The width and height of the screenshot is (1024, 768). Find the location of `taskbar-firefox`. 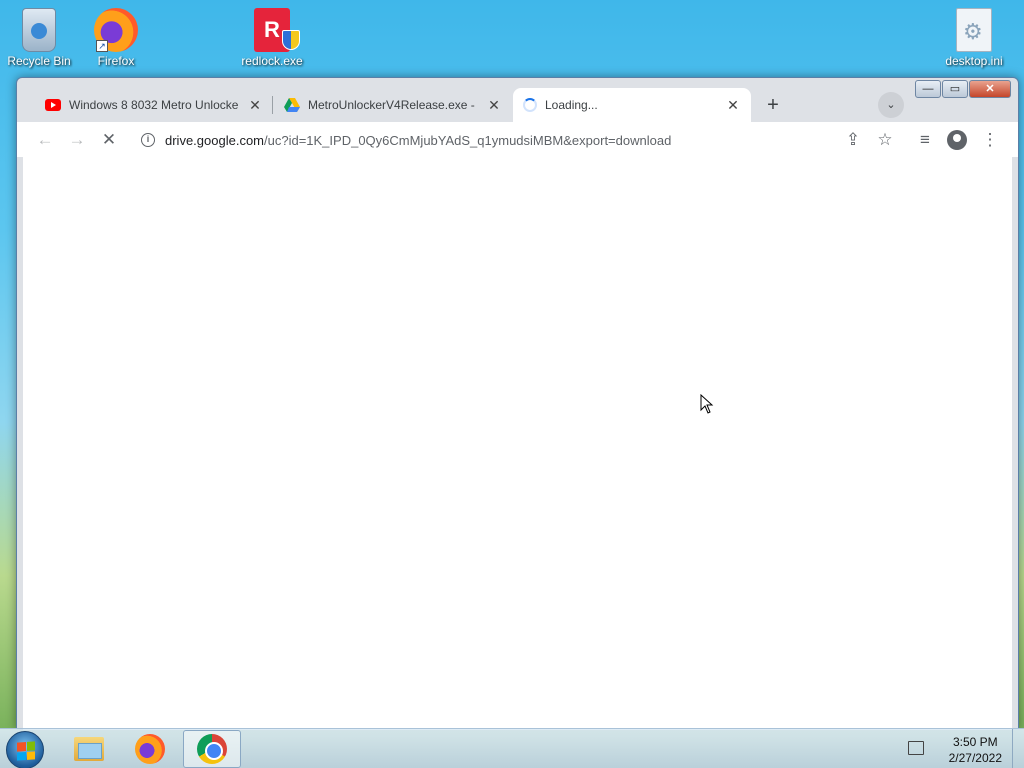

taskbar-firefox is located at coordinates (150, 749).